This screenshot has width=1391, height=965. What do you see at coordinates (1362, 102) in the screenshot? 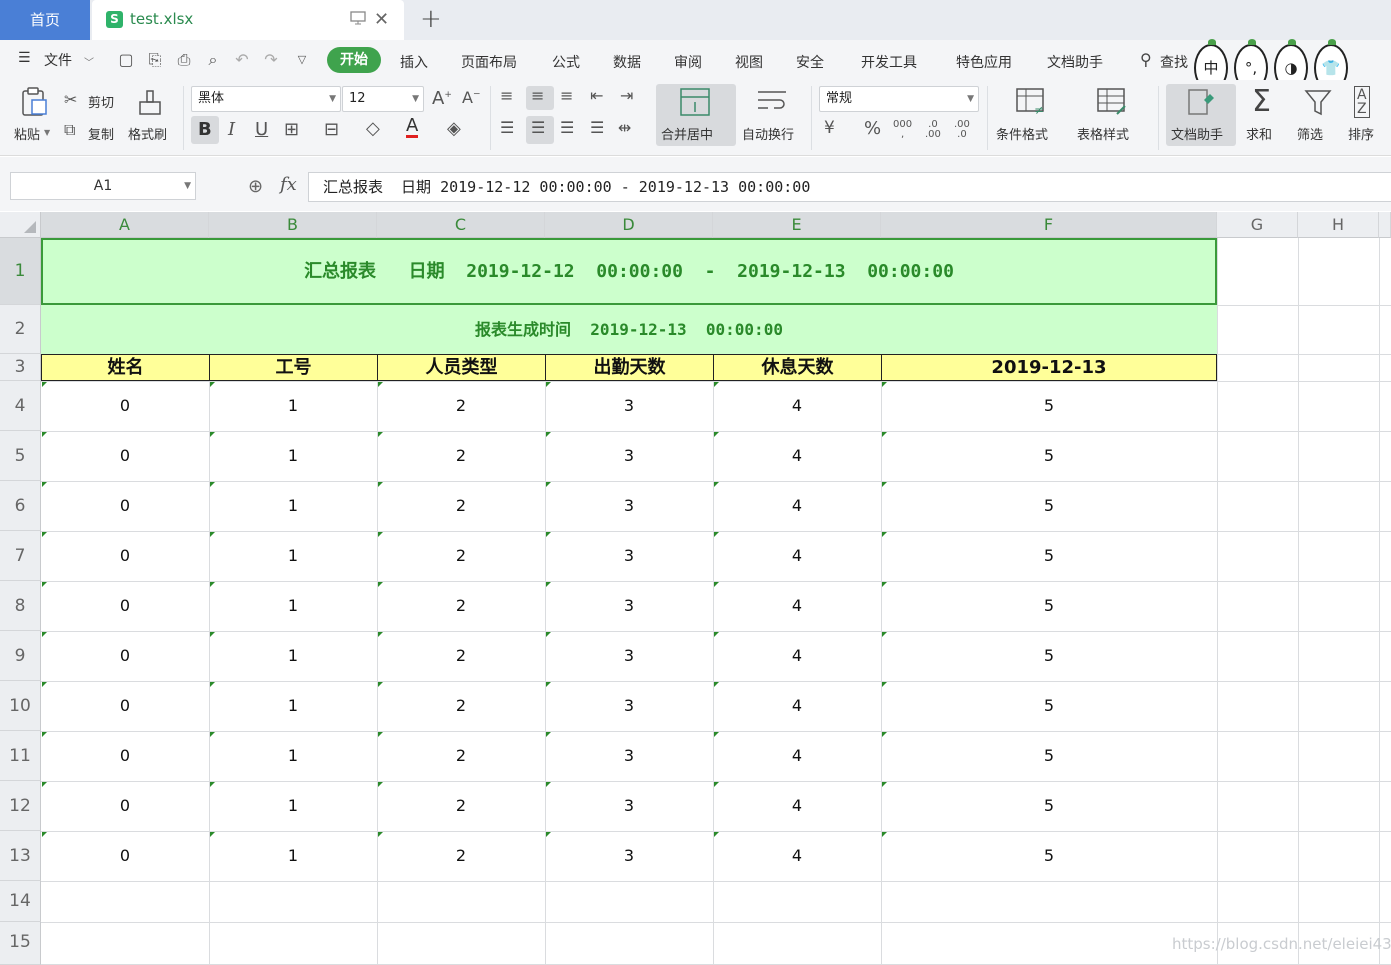
I see `sort-icon: AZ` at bounding box center [1362, 102].